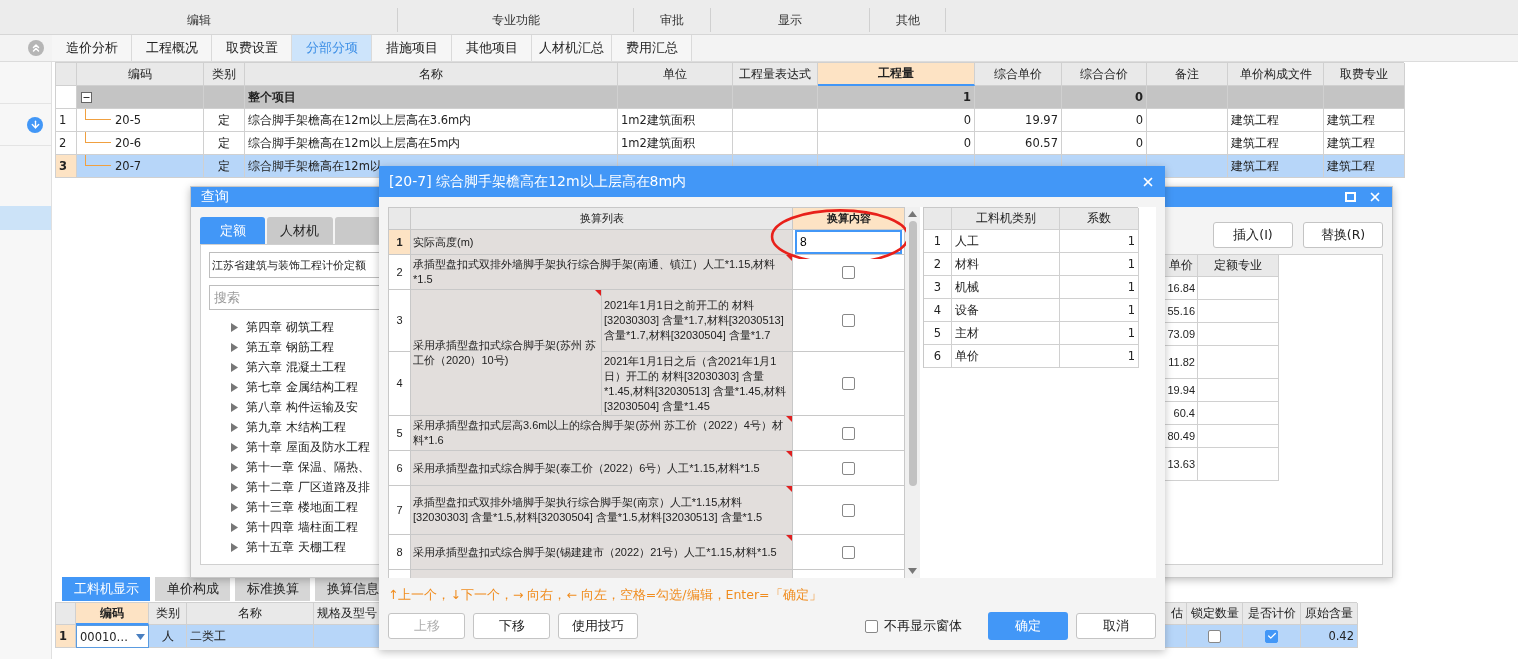 This screenshot has width=1518, height=659. What do you see at coordinates (775, 74) in the screenshot?
I see `column-header: 工程量表达式` at bounding box center [775, 74].